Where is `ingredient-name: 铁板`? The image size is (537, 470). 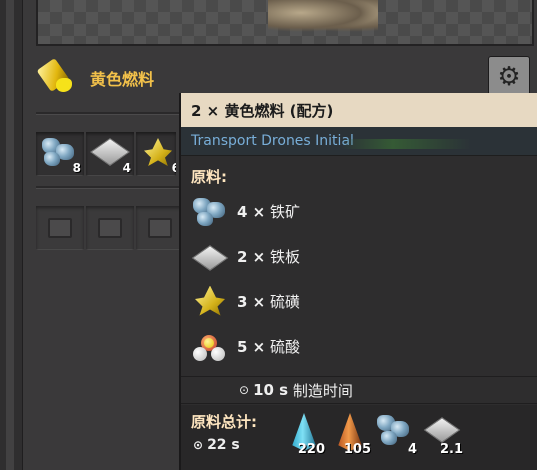
ingredient-name: 铁板 is located at coordinates (285, 257).